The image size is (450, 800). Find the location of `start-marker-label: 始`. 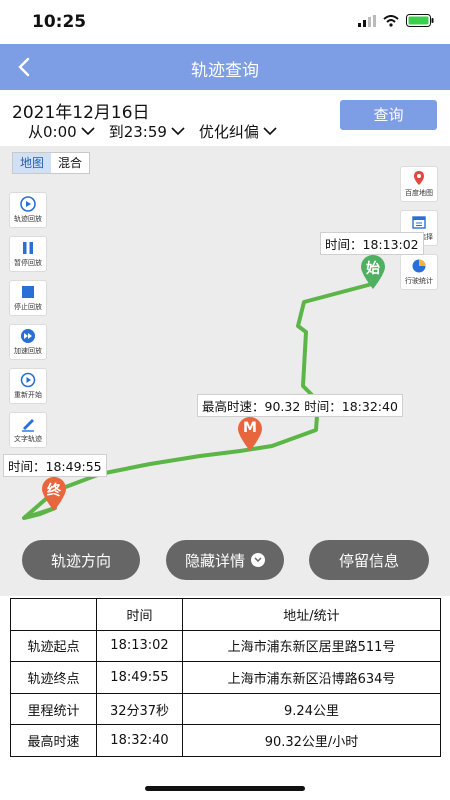

start-marker-label: 始 is located at coordinates (373, 269).